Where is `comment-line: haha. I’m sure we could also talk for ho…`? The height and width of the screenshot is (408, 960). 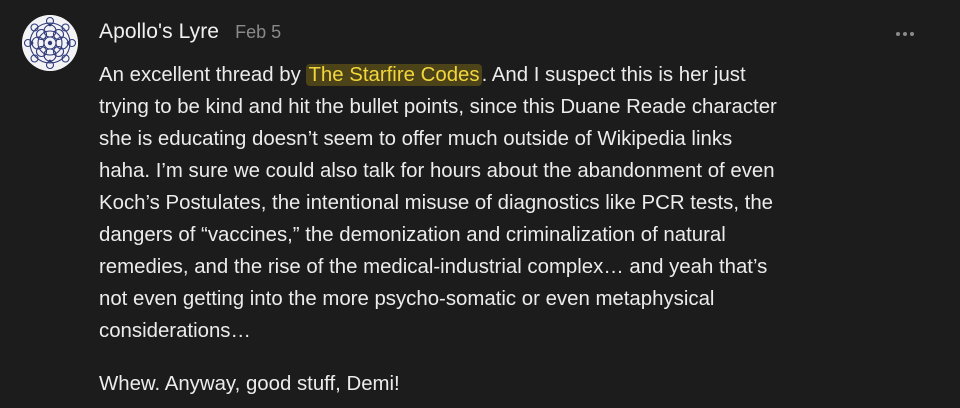 comment-line: haha. I’m sure we could also talk for ho… is located at coordinates (437, 171).